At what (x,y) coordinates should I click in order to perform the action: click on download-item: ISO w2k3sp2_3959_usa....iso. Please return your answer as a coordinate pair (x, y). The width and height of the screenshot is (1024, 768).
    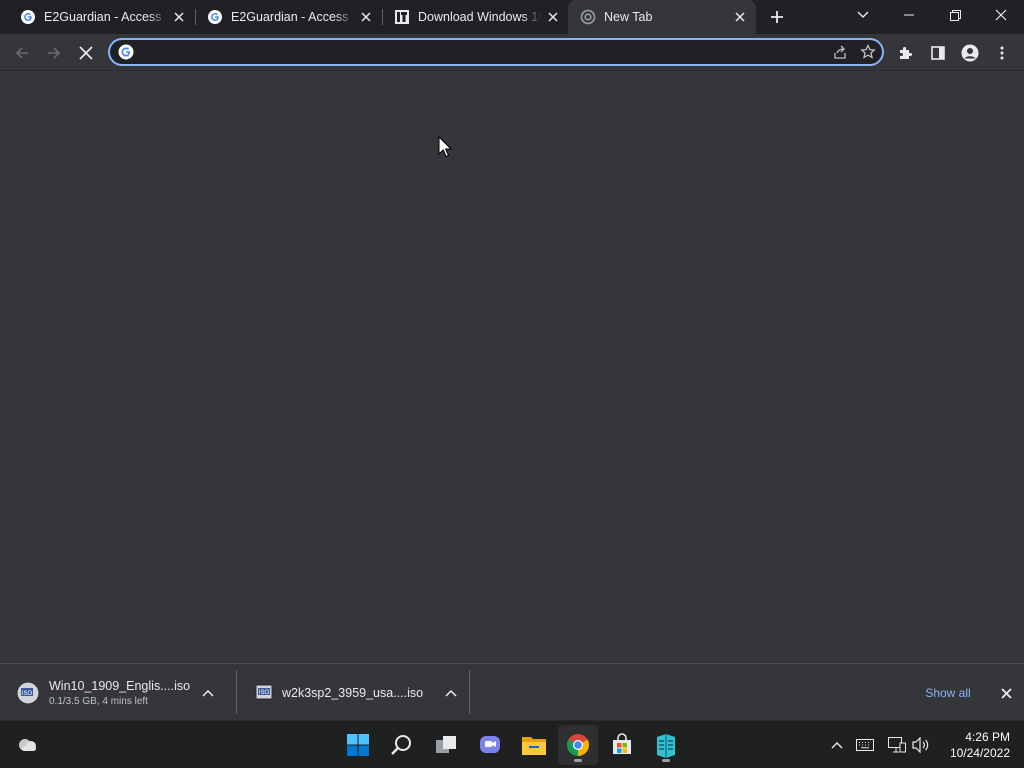
    Looking at the image, I should click on (357, 692).